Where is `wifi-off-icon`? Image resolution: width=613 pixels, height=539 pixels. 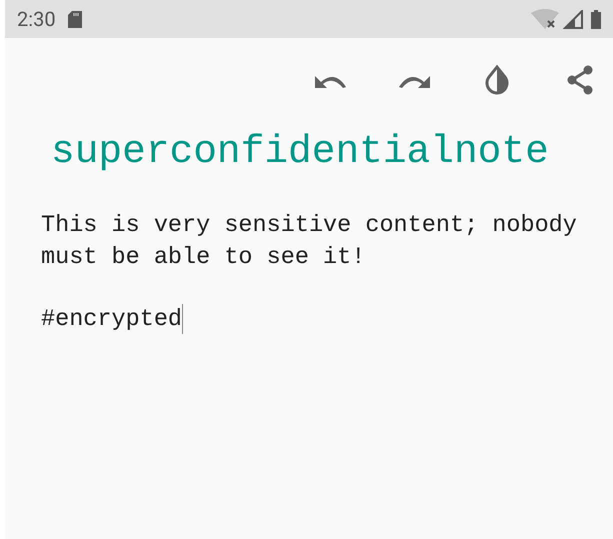
wifi-off-icon is located at coordinates (546, 19).